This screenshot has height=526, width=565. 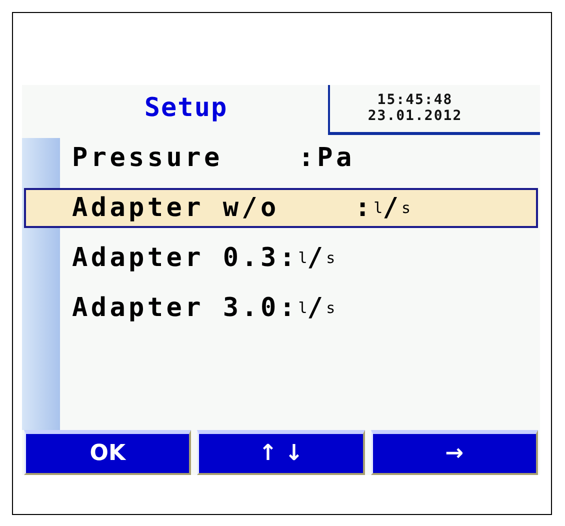 I want to click on clock-date: 23.01.2012, so click(x=415, y=116).